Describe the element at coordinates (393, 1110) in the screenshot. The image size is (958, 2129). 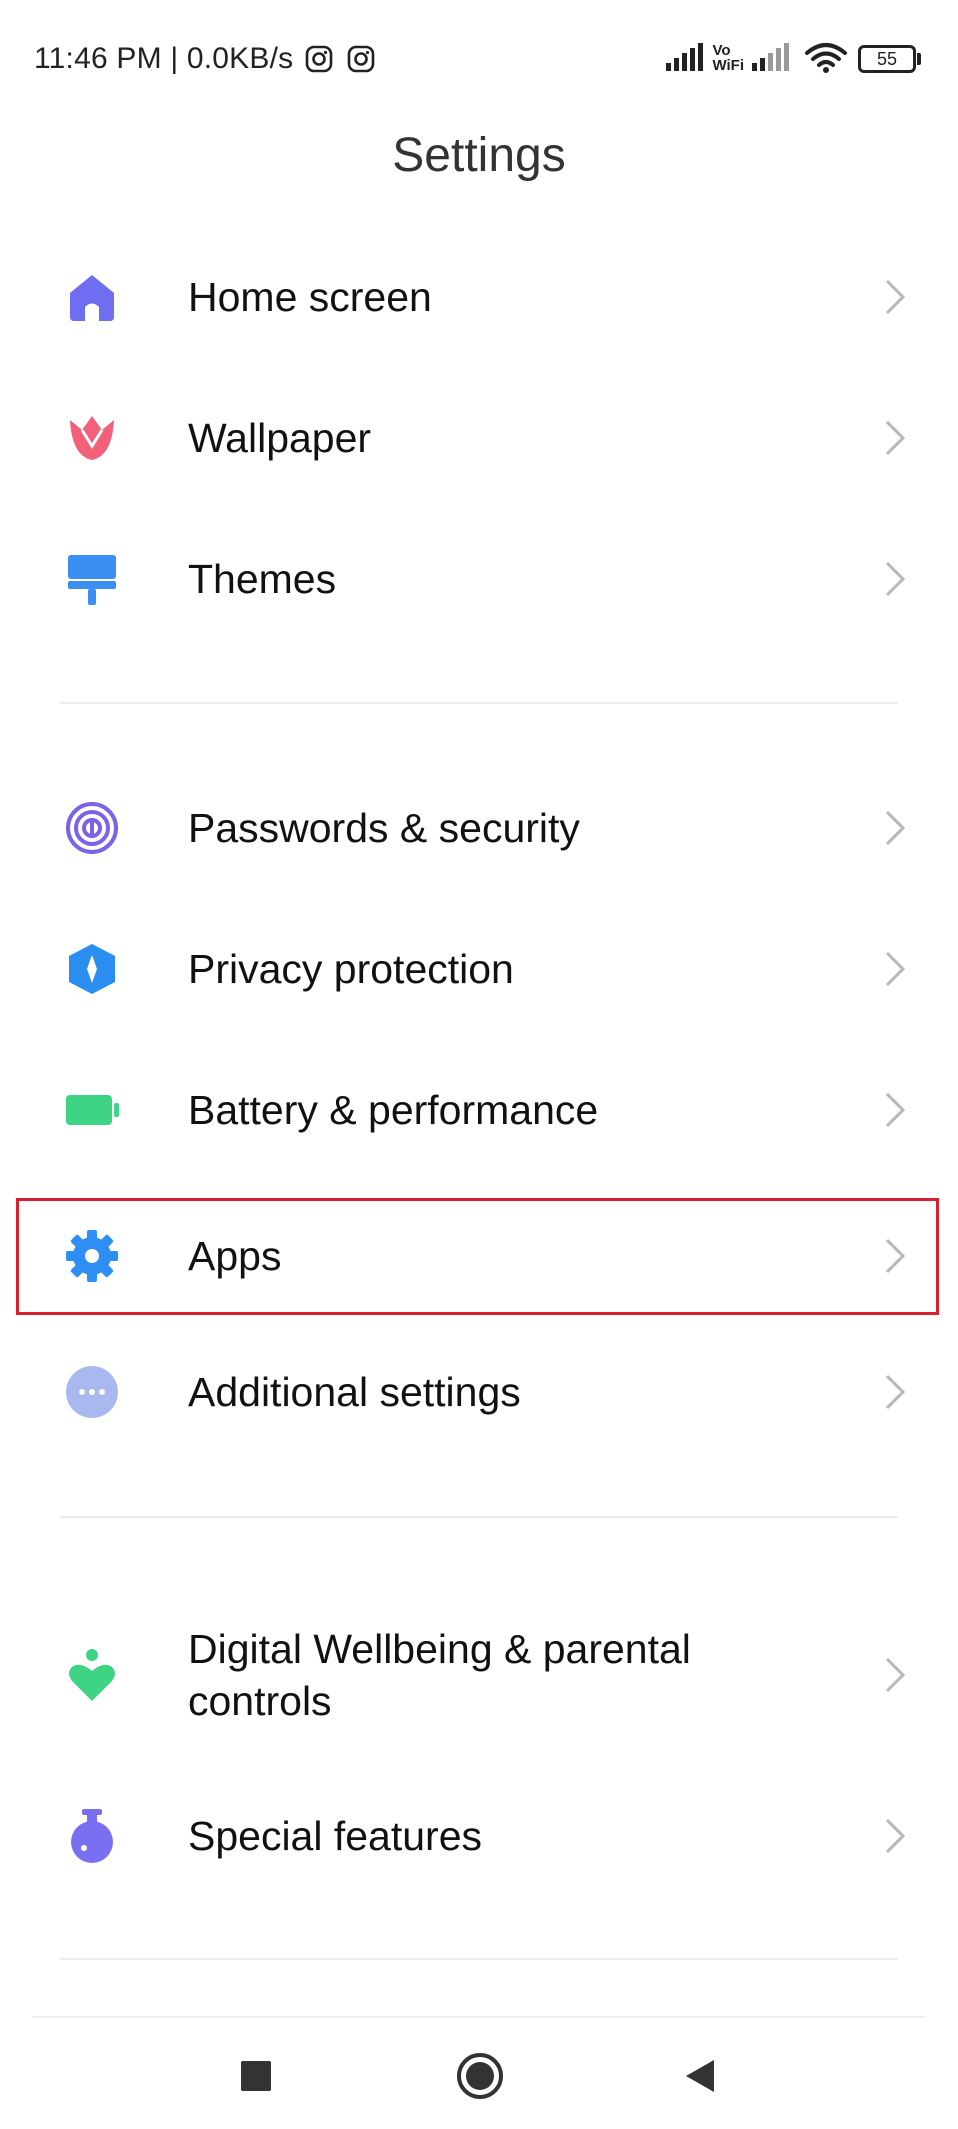
I see `item-label: Battery & performance` at that location.